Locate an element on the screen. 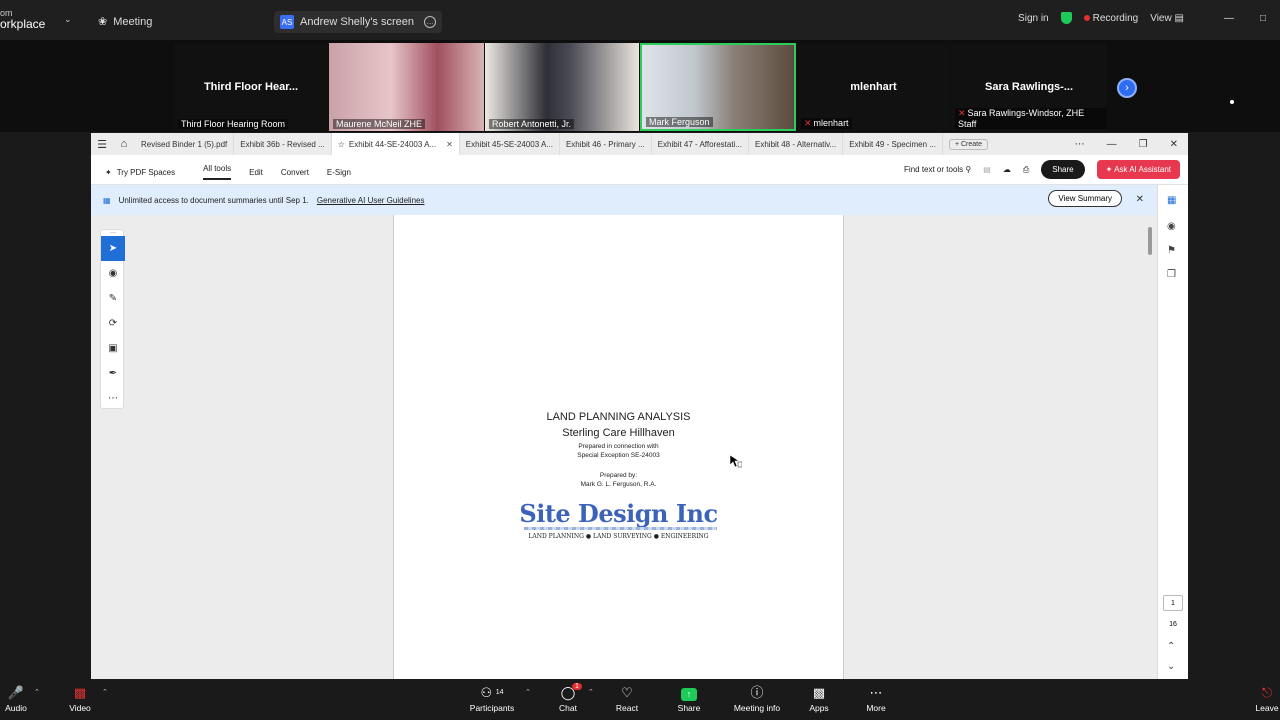  share-screen-button: ↑ Share is located at coordinates (689, 698).